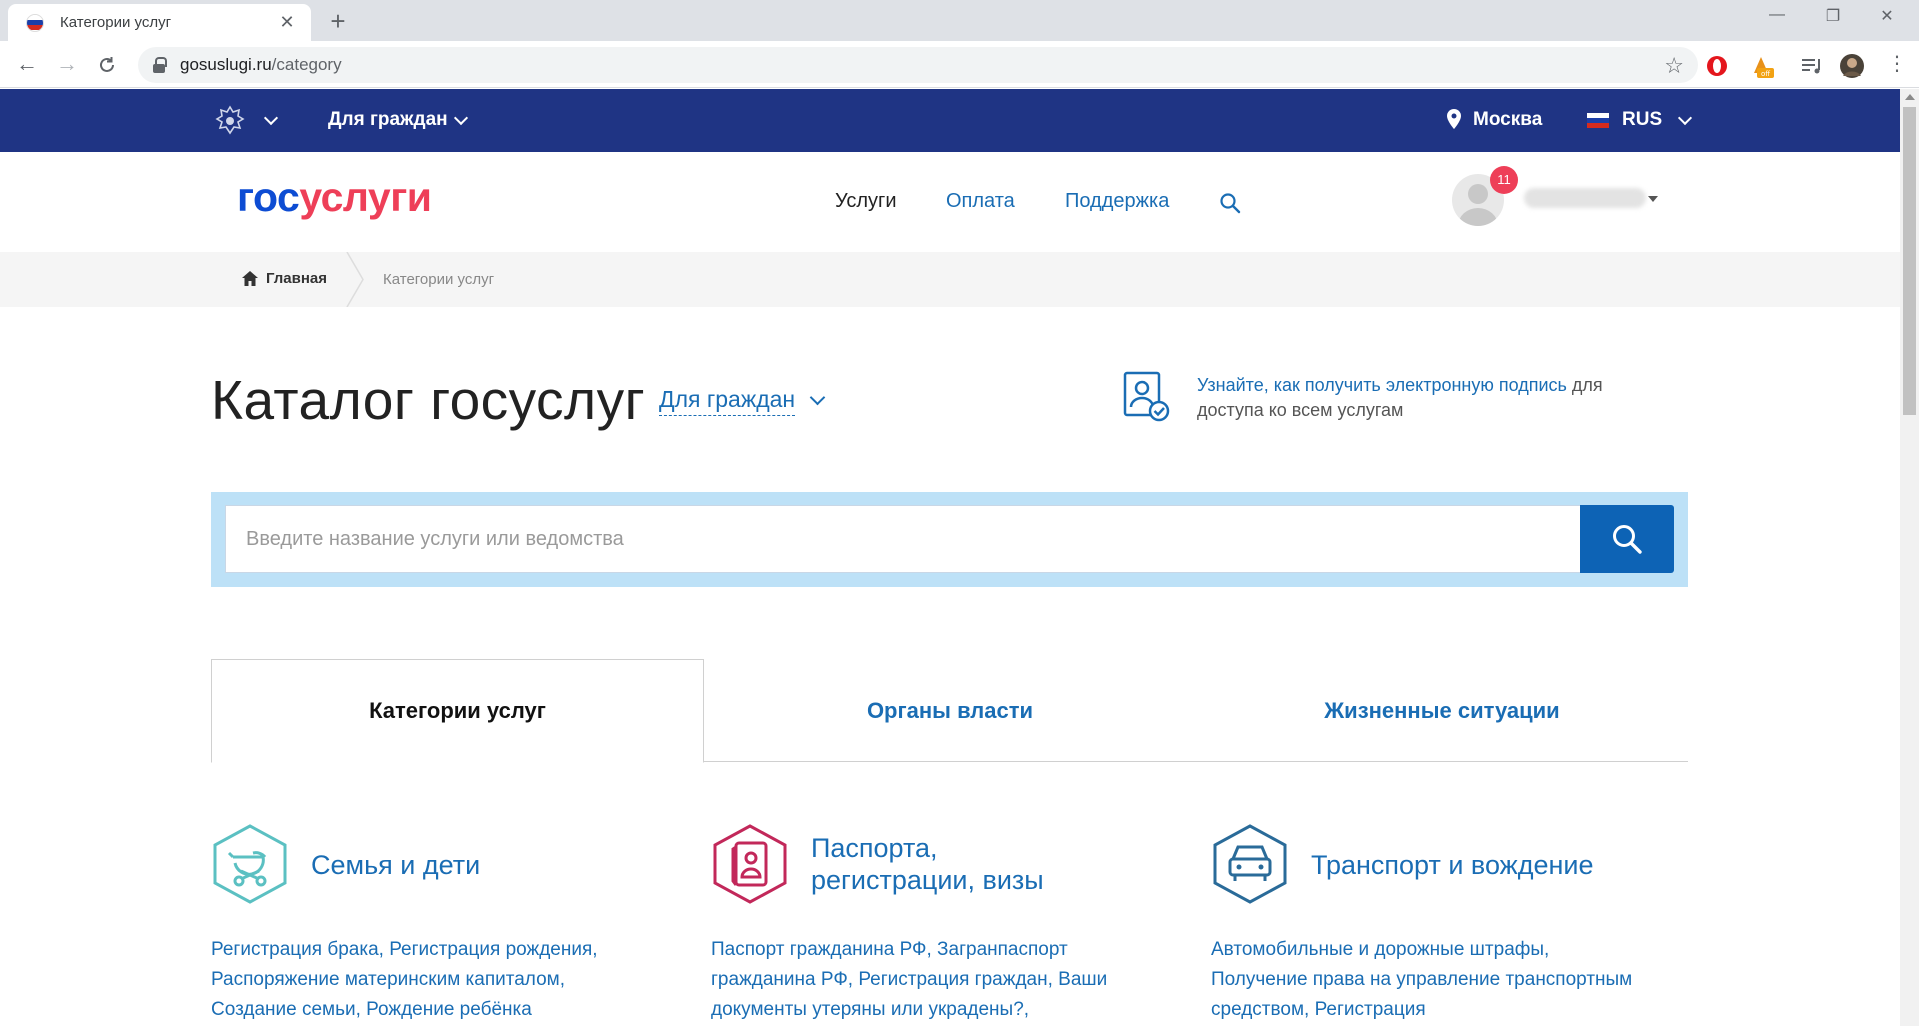 Image resolution: width=1919 pixels, height=1026 pixels. I want to click on close-window-icon: ✕, so click(1887, 16).